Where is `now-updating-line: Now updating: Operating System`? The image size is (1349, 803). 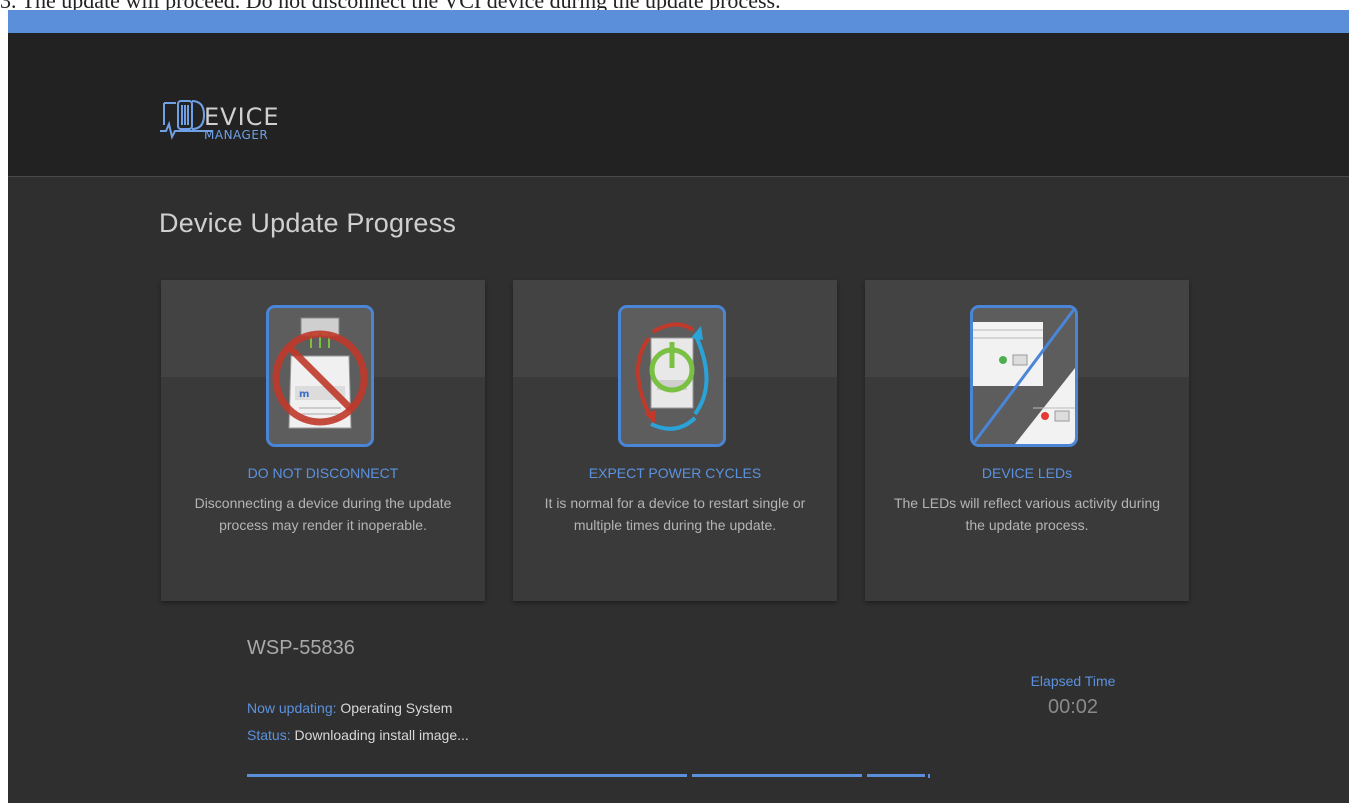 now-updating-line: Now updating: Operating System is located at coordinates (349, 708).